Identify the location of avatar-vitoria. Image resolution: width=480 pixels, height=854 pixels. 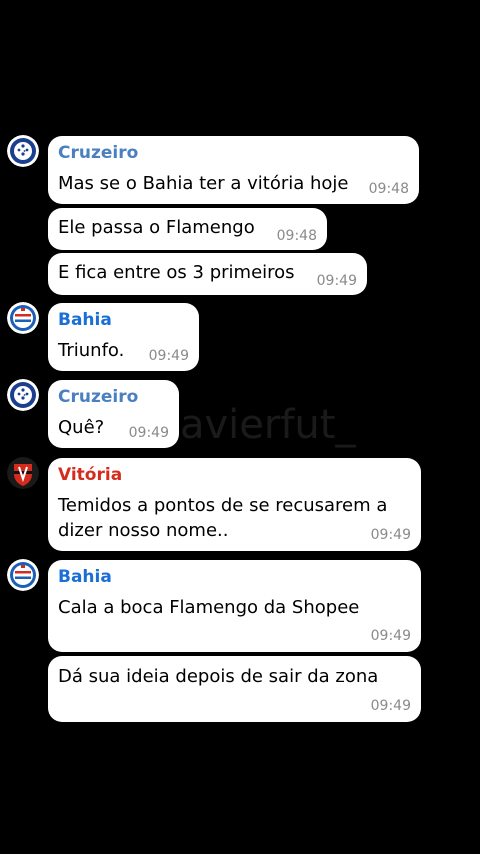
(23, 473).